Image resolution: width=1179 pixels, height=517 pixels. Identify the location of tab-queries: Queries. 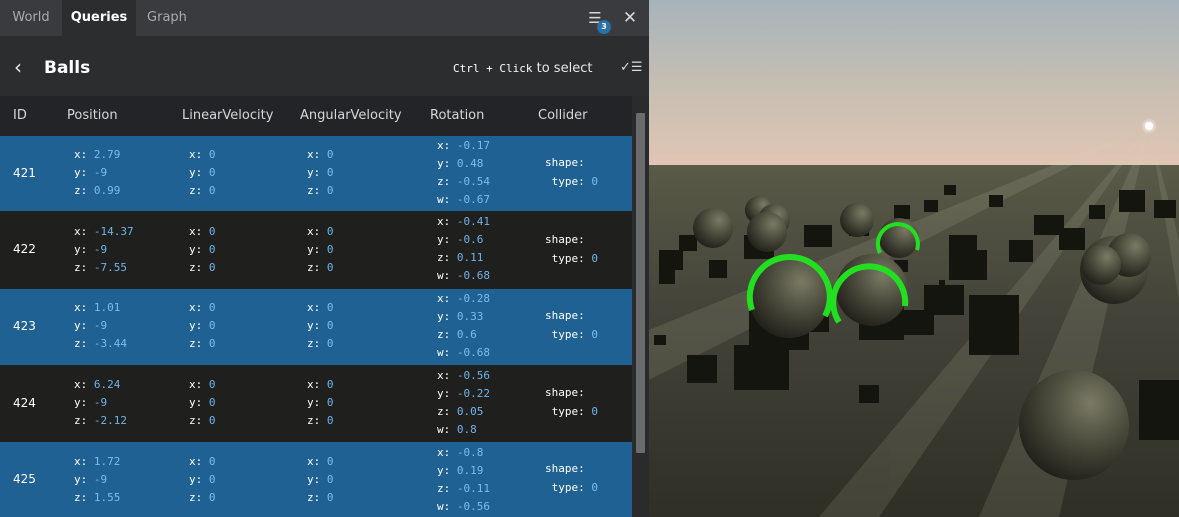
(99, 18).